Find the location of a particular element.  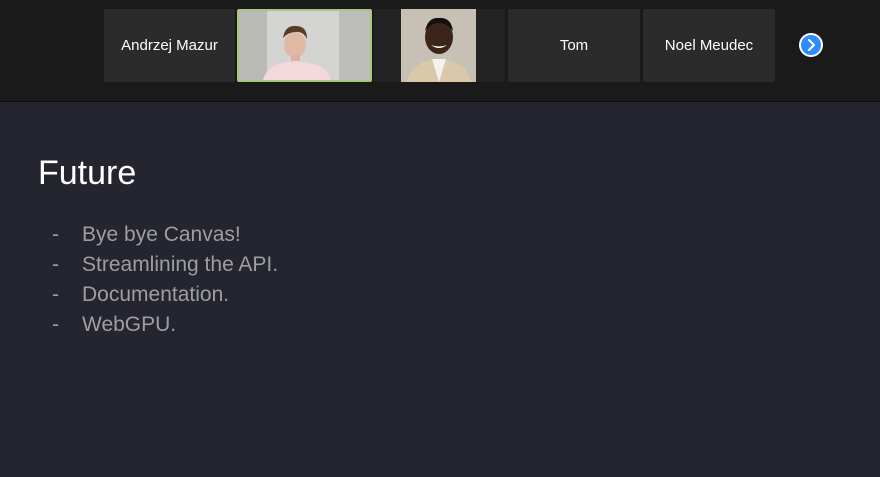

slide-title: Future is located at coordinates (87, 173).